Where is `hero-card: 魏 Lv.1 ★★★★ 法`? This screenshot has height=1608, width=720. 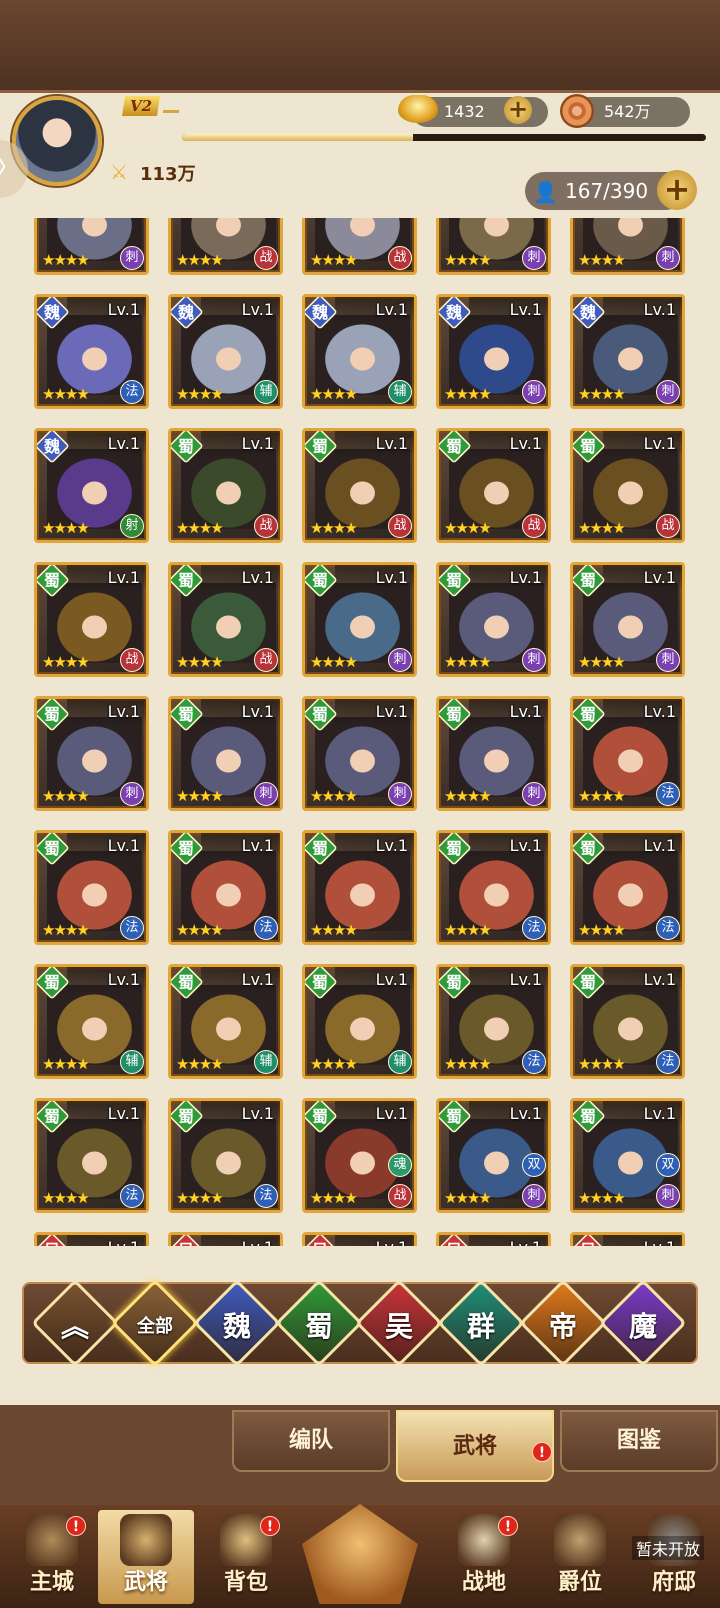
hero-card: 魏 Lv.1 ★★★★ 法 is located at coordinates (91, 351).